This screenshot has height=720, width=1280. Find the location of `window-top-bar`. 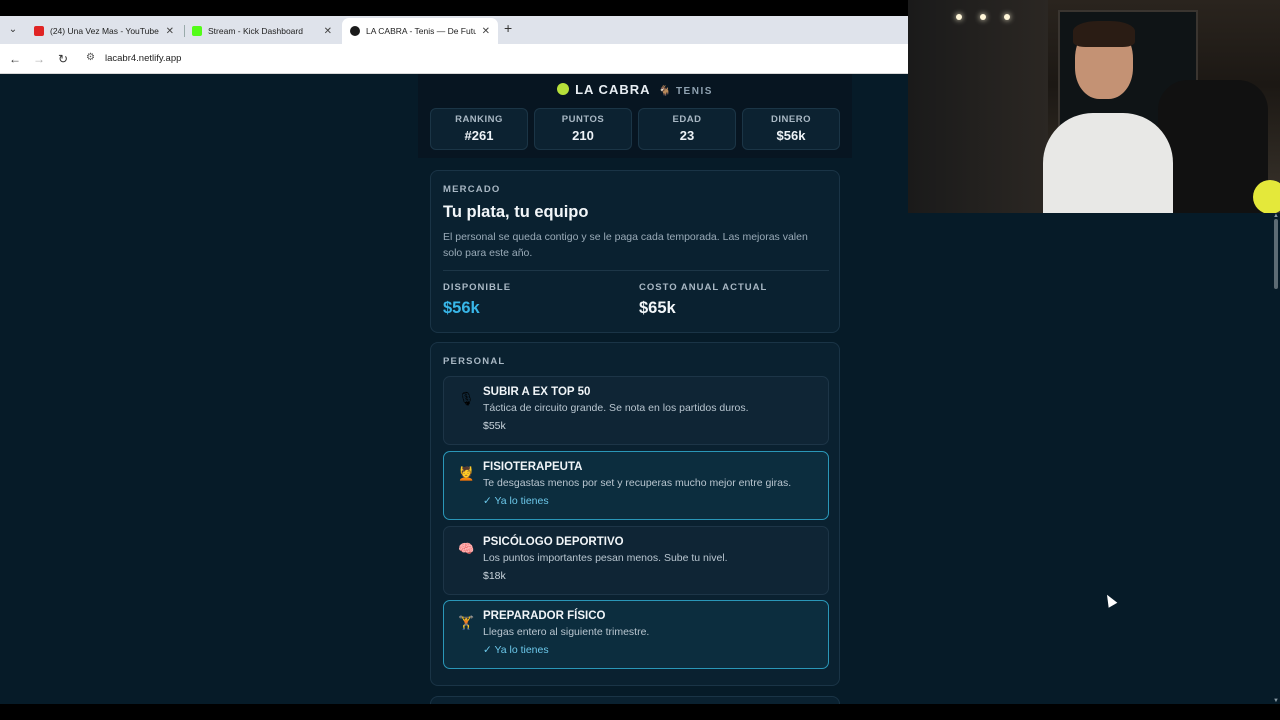

window-top-bar is located at coordinates (454, 8).